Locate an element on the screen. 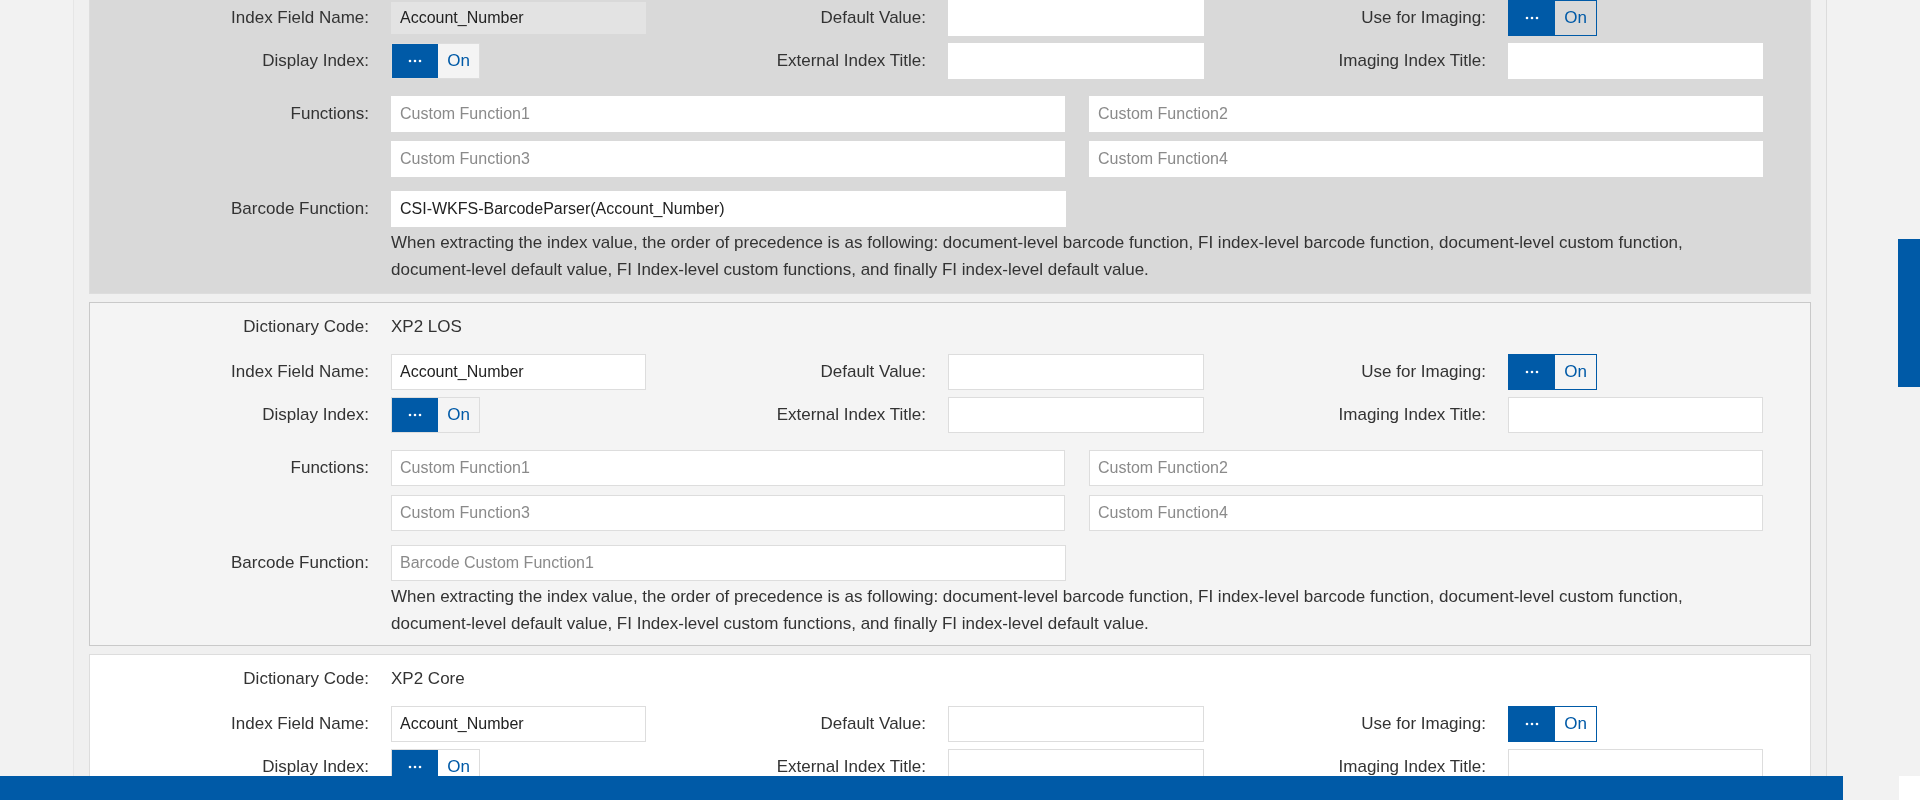  function-field: Custom Function4 is located at coordinates (1426, 513).